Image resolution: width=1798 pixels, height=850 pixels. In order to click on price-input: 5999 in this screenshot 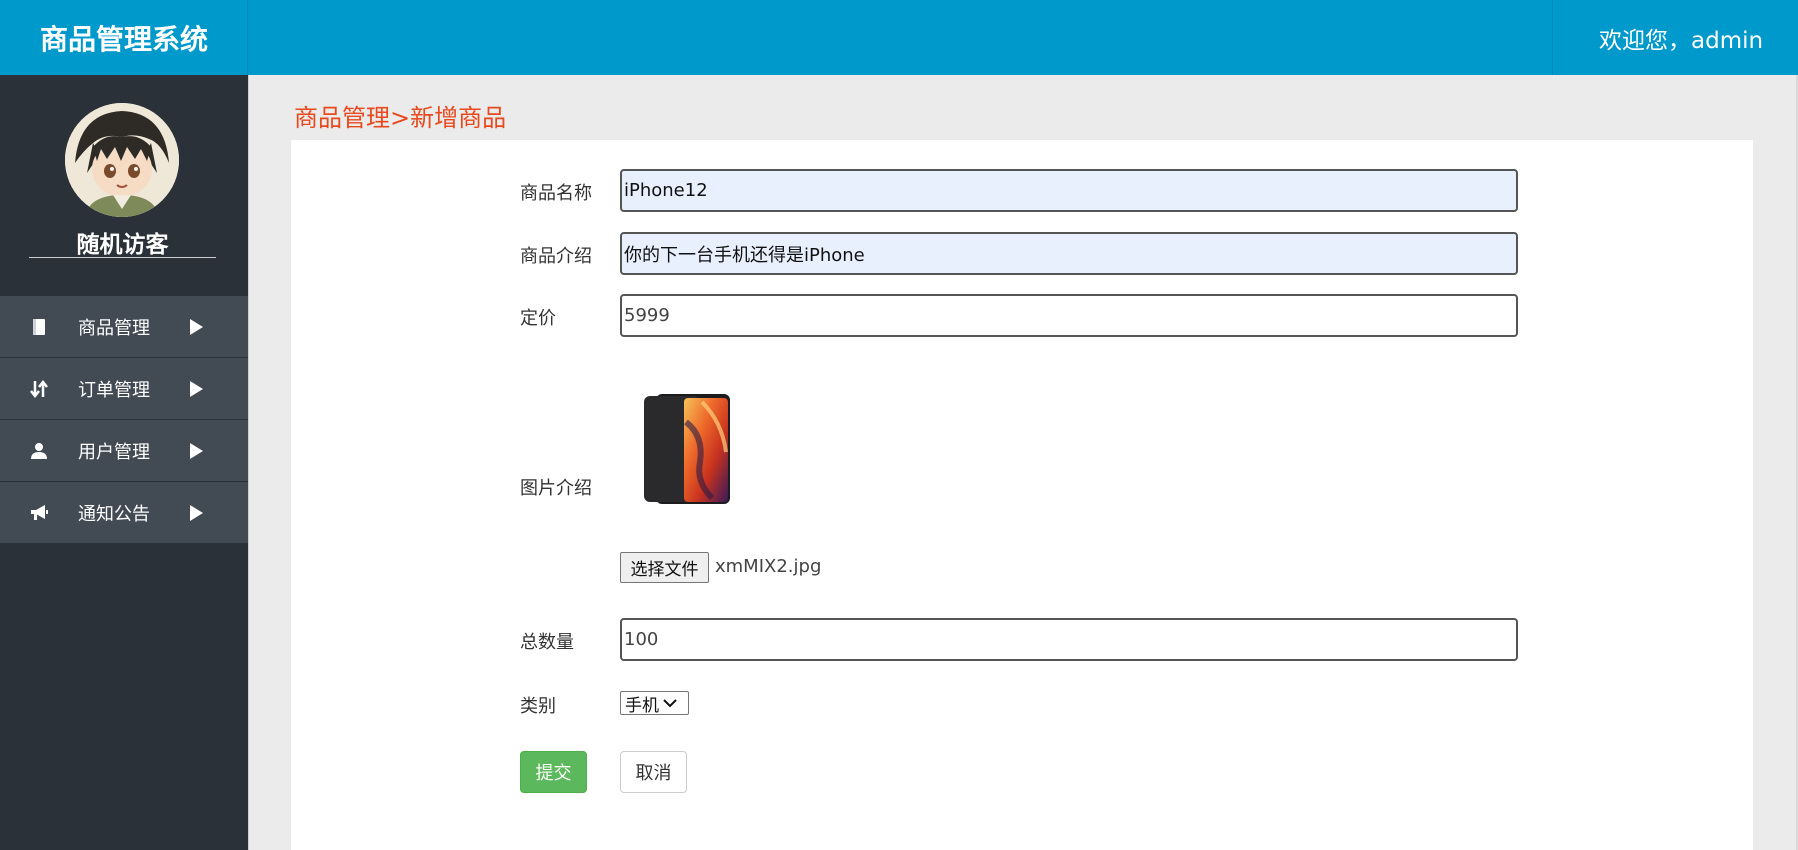, I will do `click(1069, 315)`.